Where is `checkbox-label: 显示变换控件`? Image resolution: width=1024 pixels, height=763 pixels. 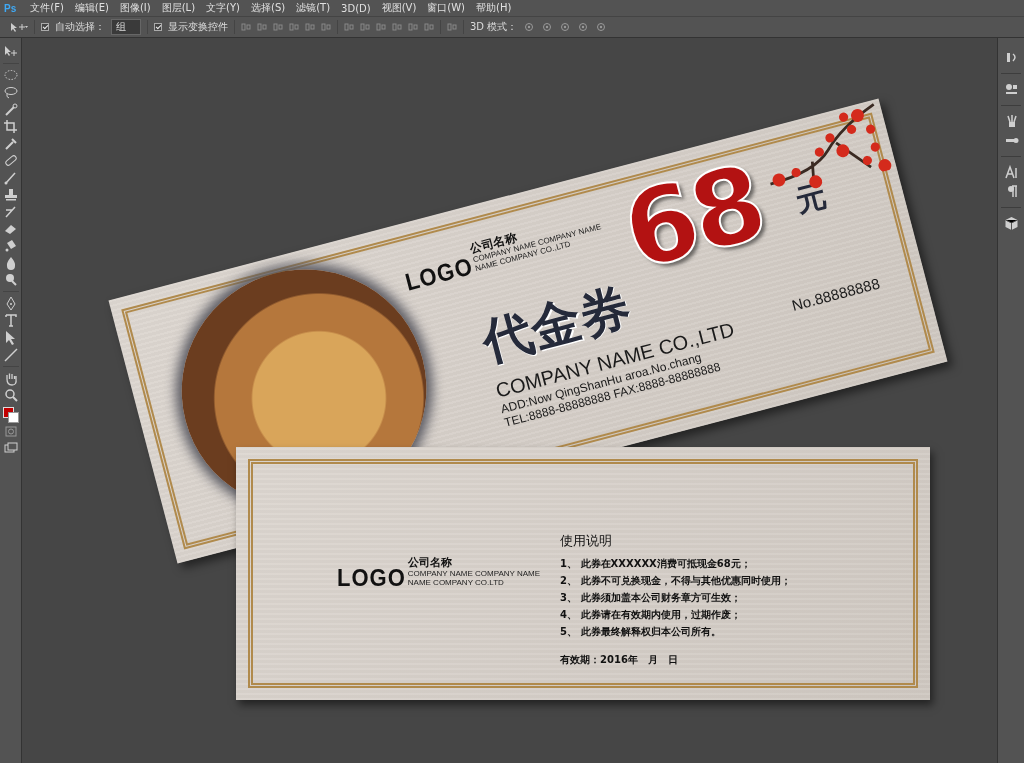 checkbox-label: 显示变换控件 is located at coordinates (198, 27).